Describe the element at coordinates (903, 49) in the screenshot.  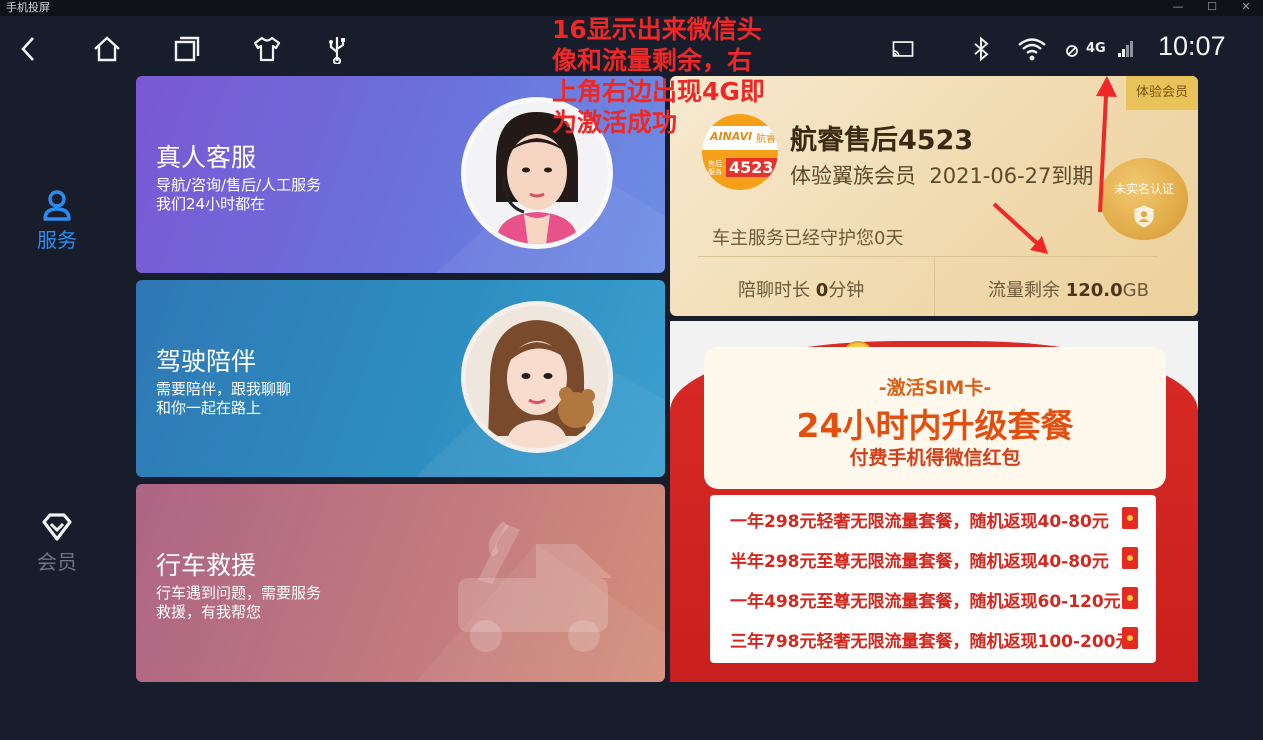
I see `cast-icon` at that location.